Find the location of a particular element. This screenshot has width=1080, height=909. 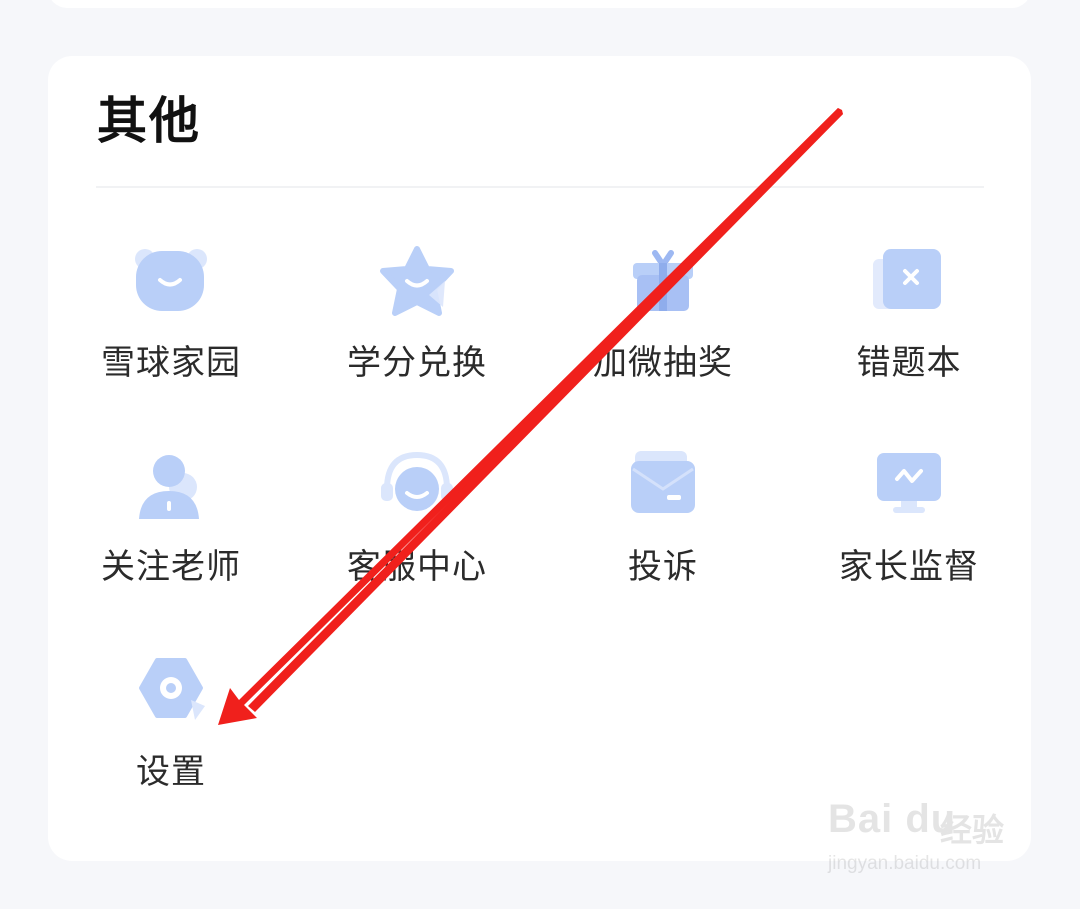

menu-item-snowball-home: 雪球家园 is located at coordinates (171, 320).